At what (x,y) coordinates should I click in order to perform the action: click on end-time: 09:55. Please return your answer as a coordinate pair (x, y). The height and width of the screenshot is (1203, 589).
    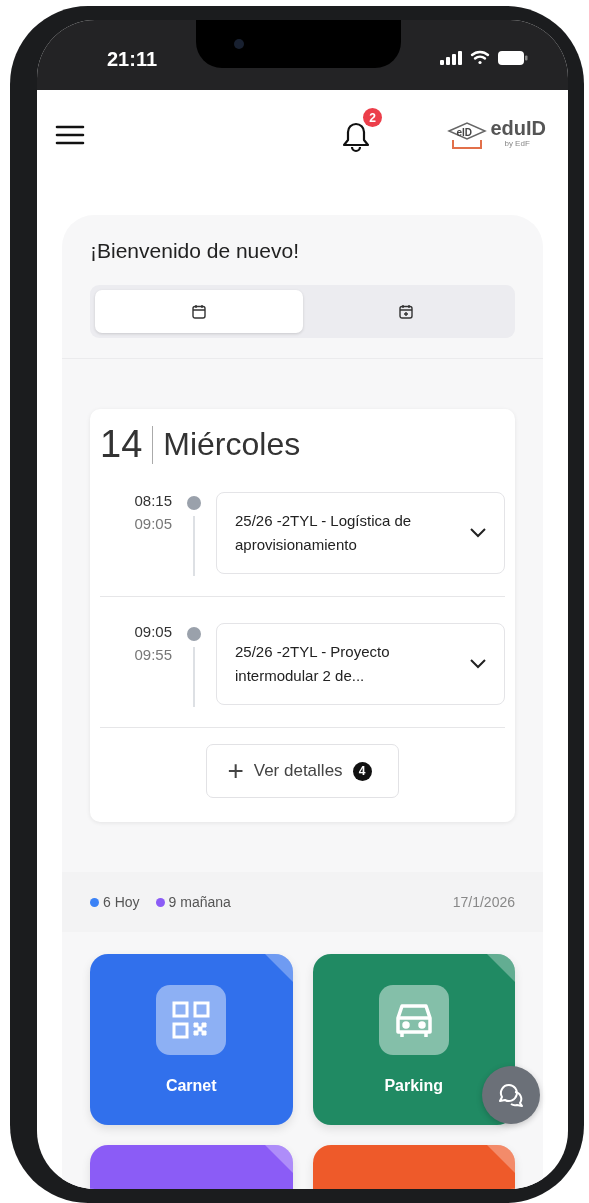
    Looking at the image, I should click on (153, 654).